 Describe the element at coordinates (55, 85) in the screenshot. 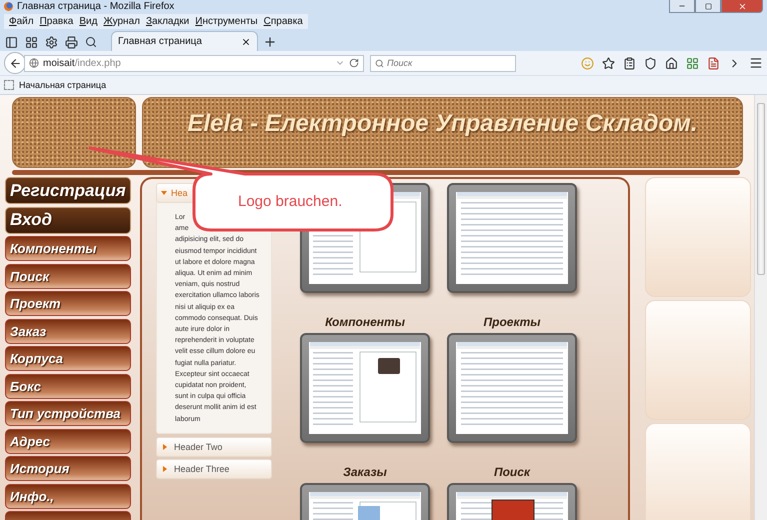

I see `bookmark-link: Начальная страница` at that location.